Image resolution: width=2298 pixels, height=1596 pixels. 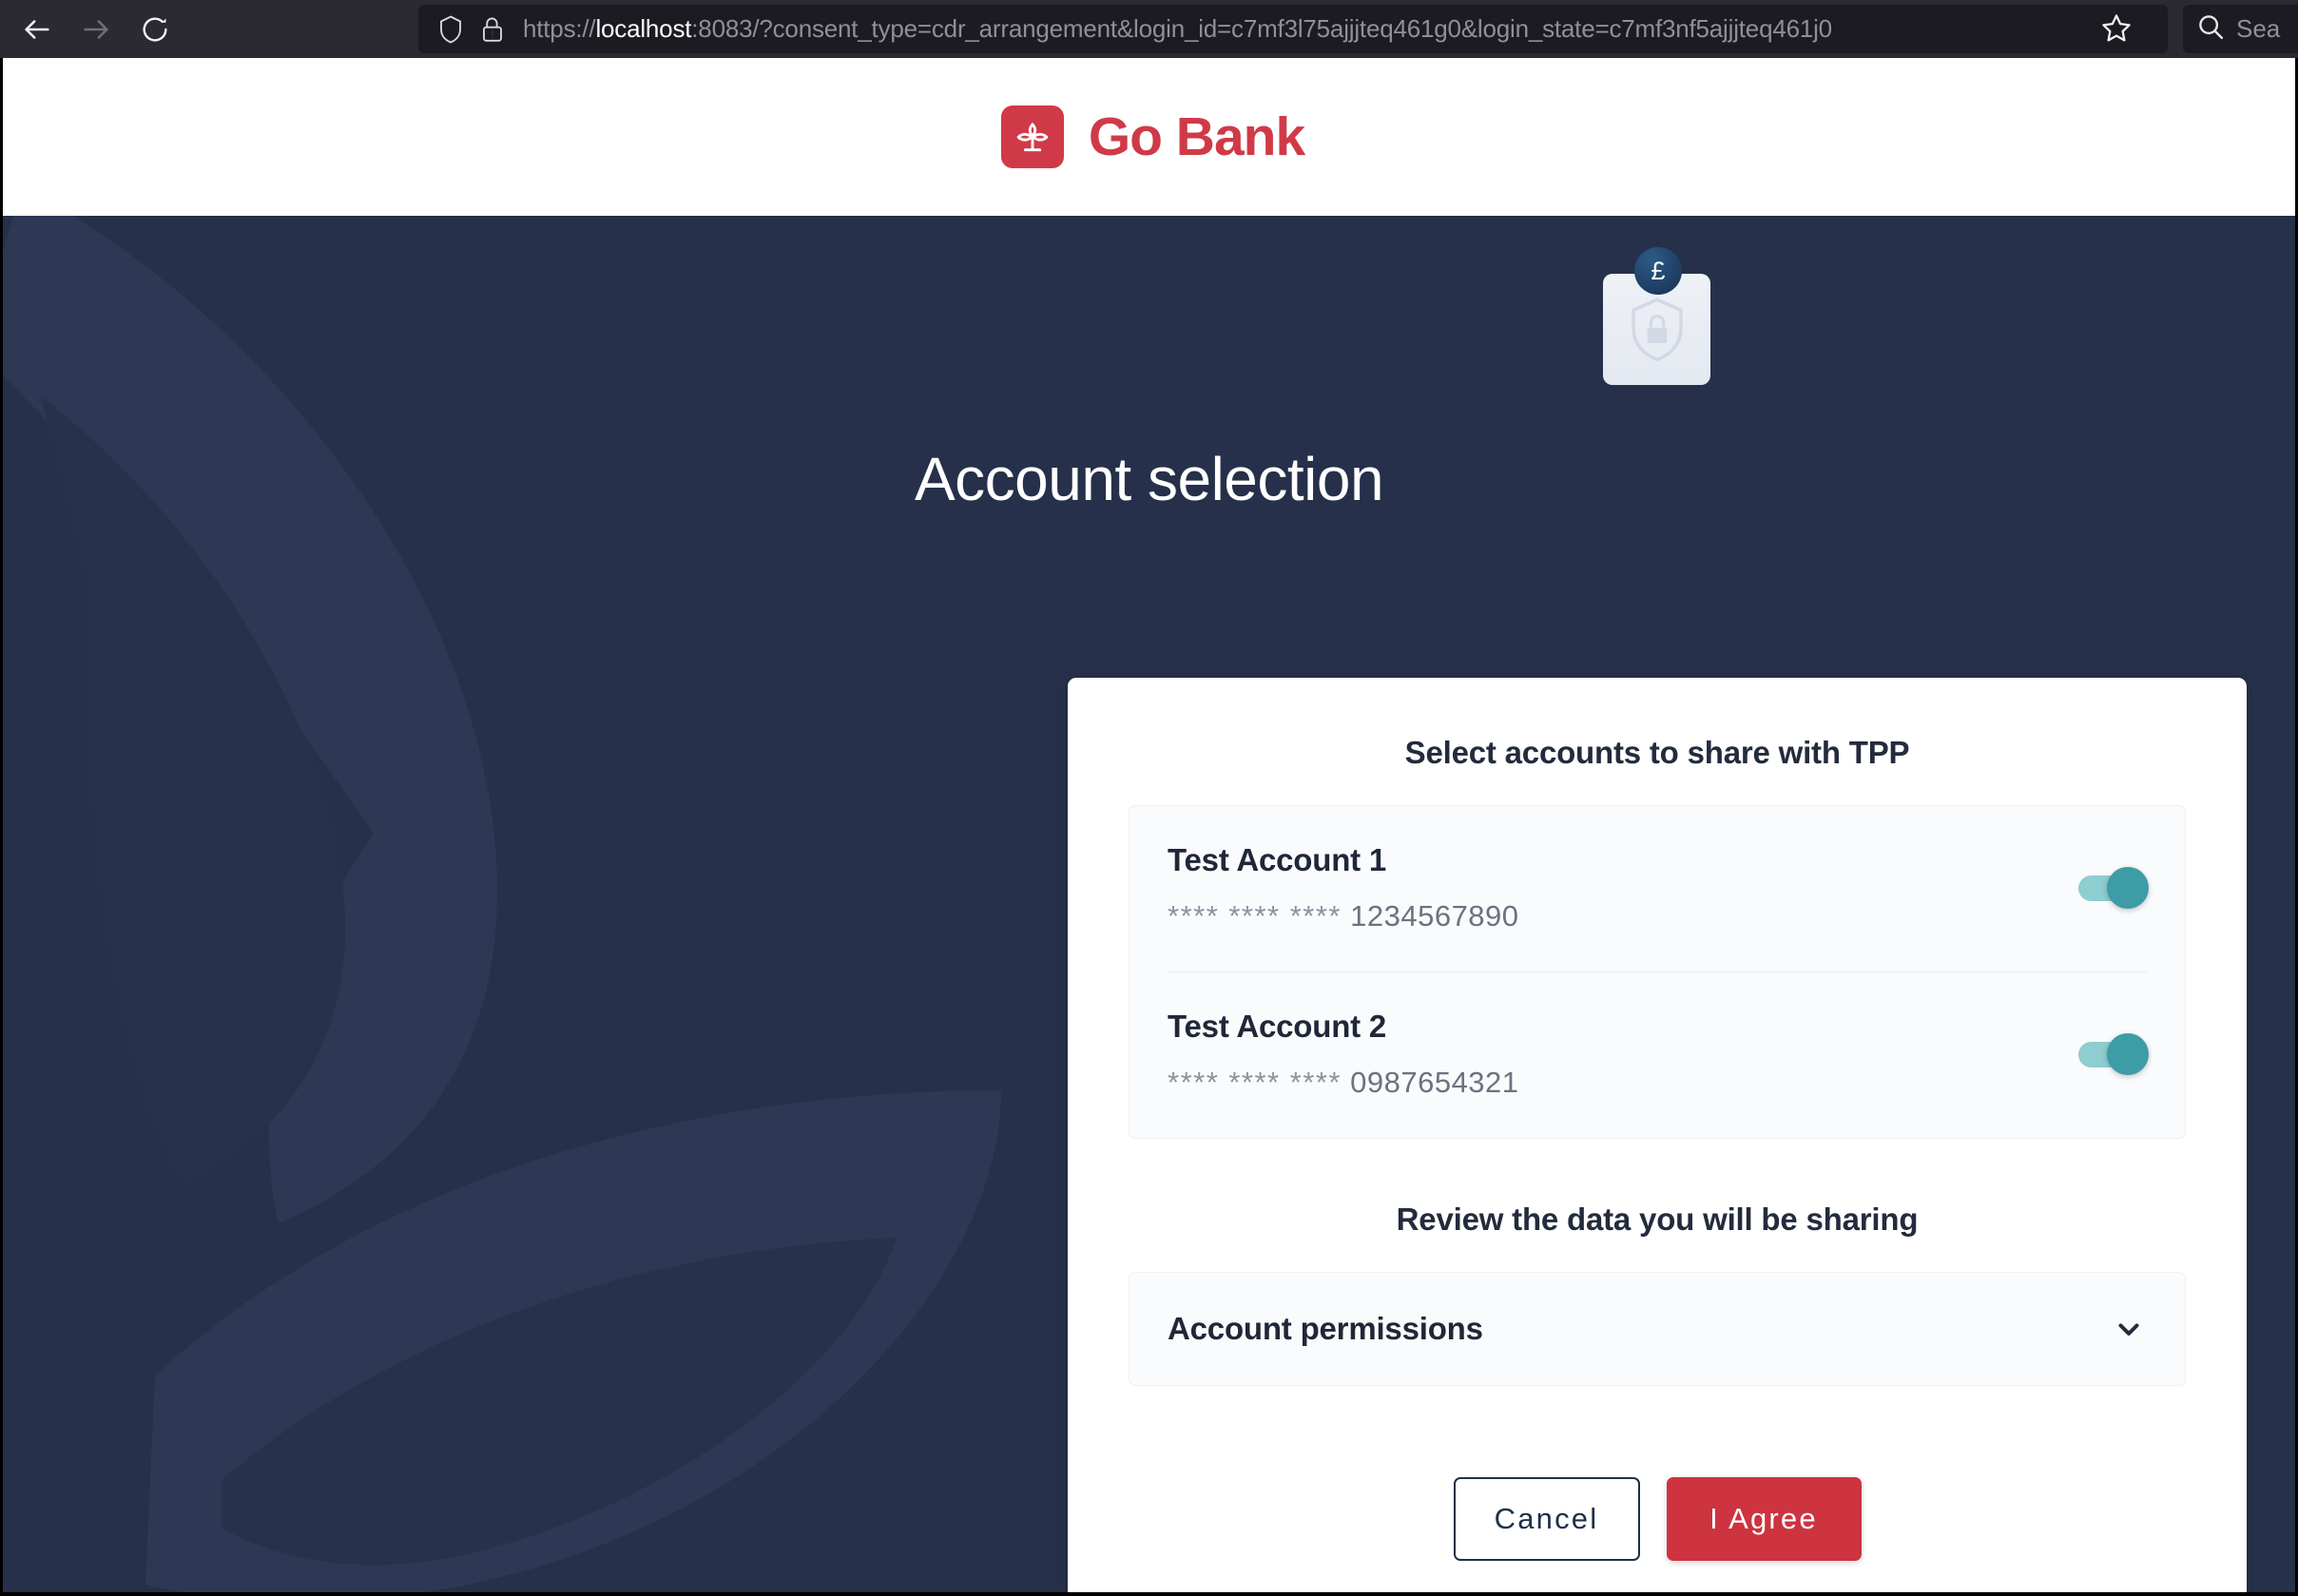 I want to click on search-box: Sea, so click(x=2240, y=29).